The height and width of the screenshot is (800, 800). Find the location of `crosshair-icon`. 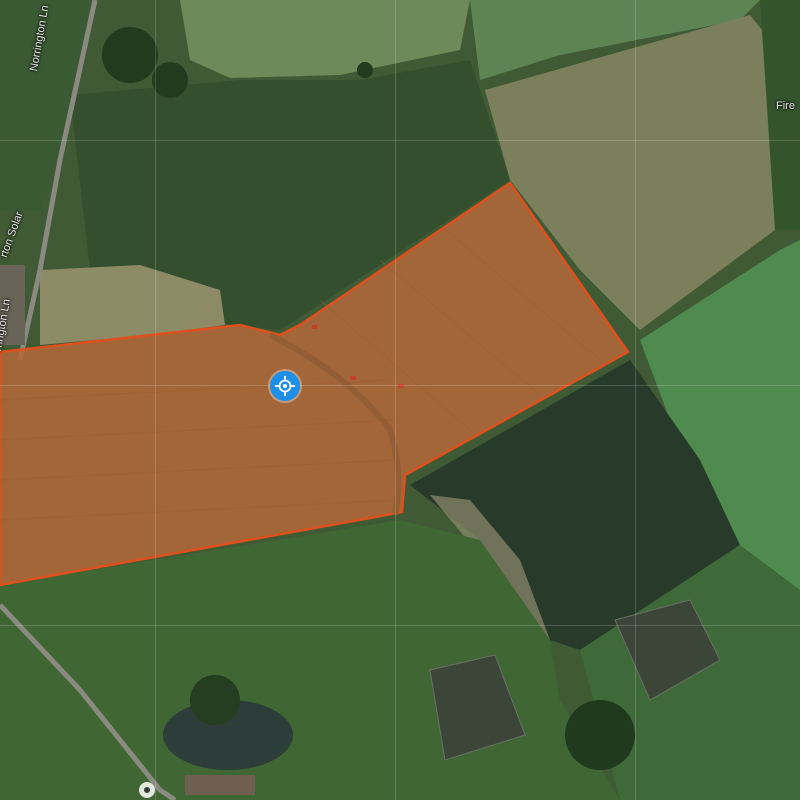

crosshair-icon is located at coordinates (285, 386).